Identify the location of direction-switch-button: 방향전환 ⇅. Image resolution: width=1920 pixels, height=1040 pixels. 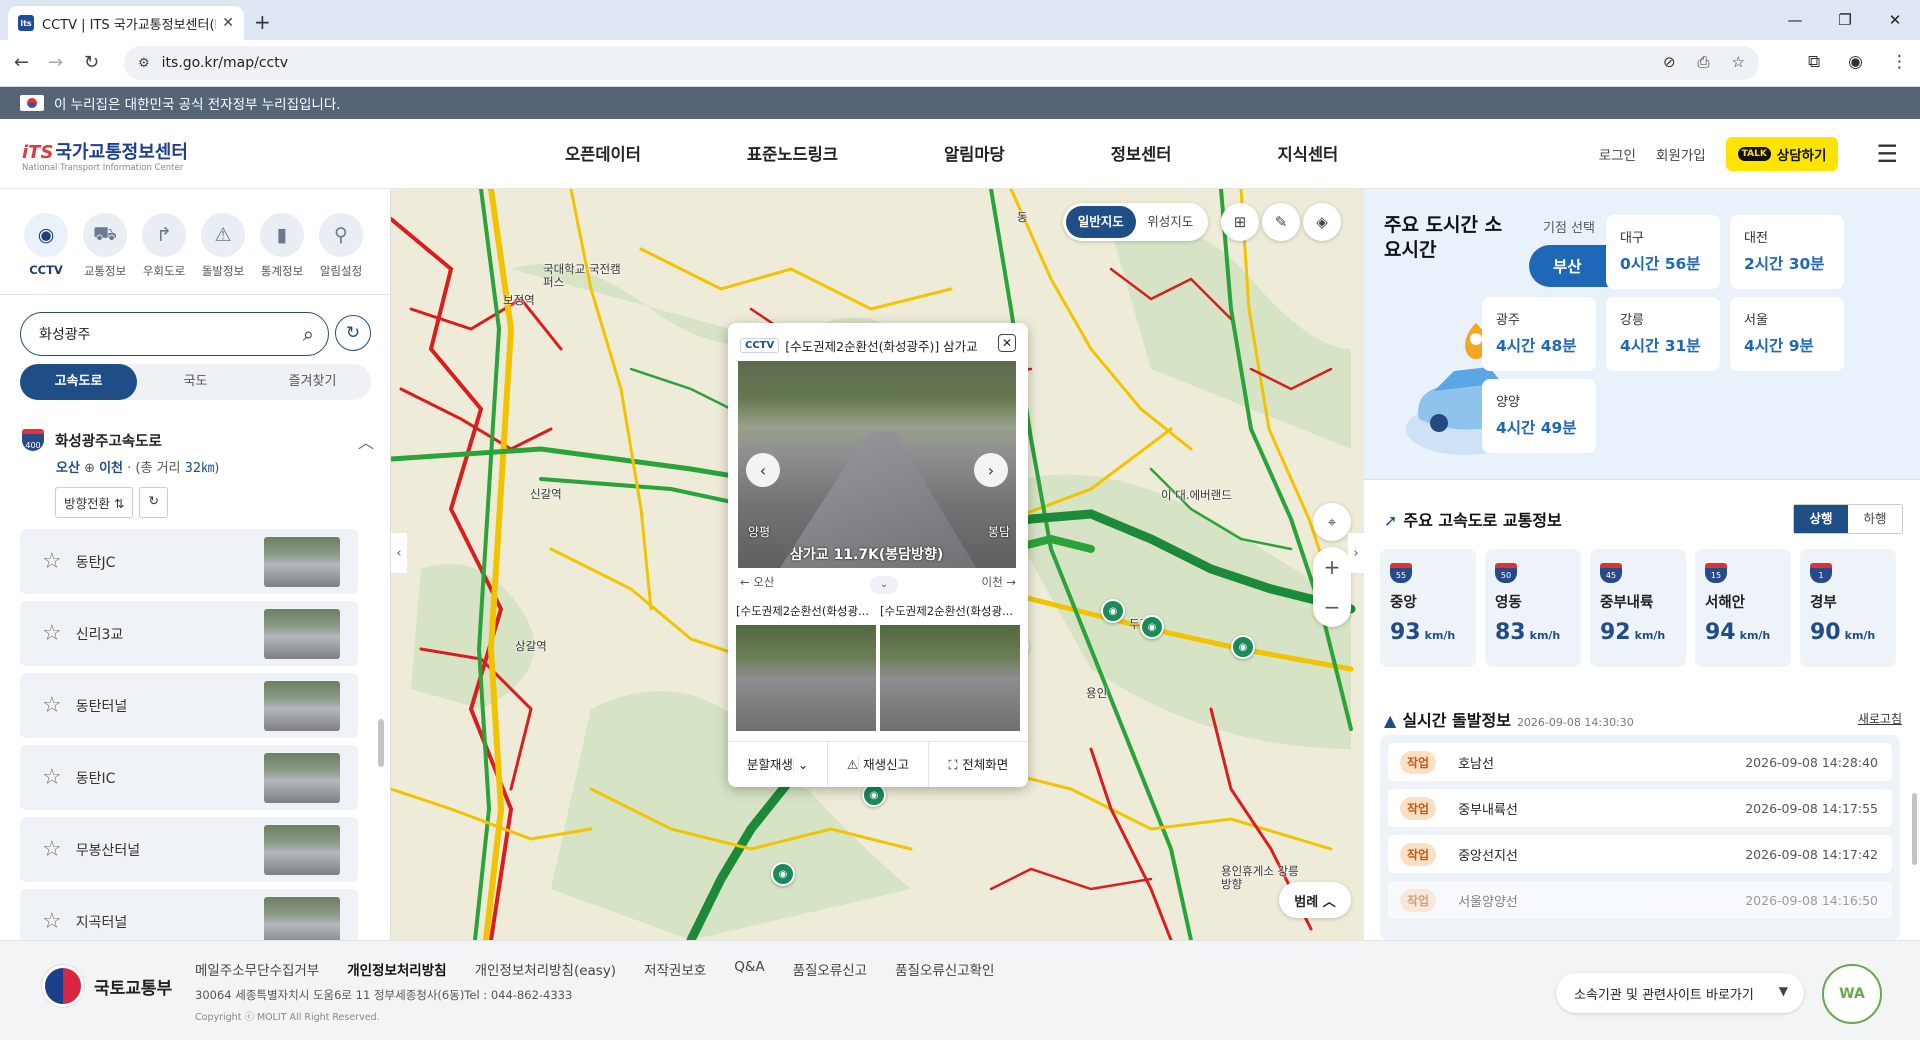
(94, 502).